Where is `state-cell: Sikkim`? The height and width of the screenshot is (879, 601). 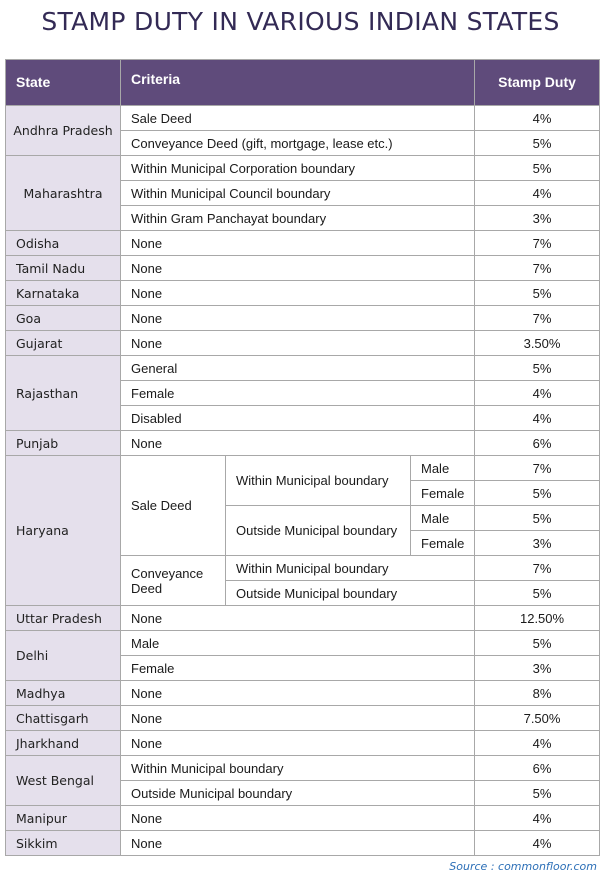 state-cell: Sikkim is located at coordinates (63, 843).